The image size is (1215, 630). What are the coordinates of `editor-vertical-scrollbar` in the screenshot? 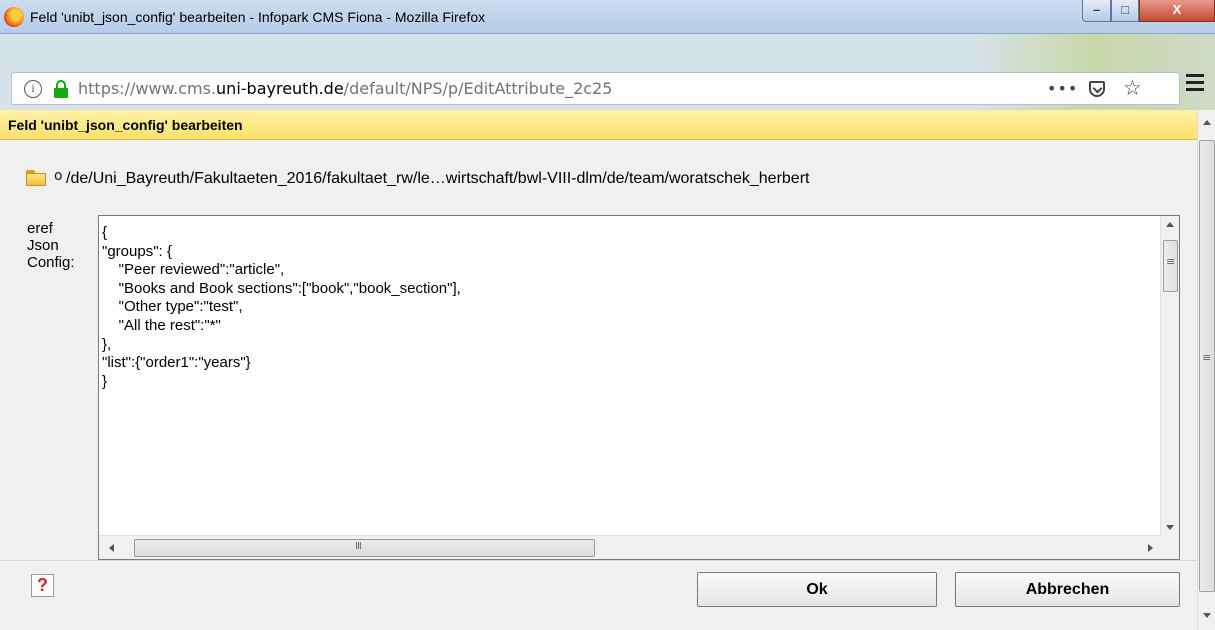 It's located at (1169, 376).